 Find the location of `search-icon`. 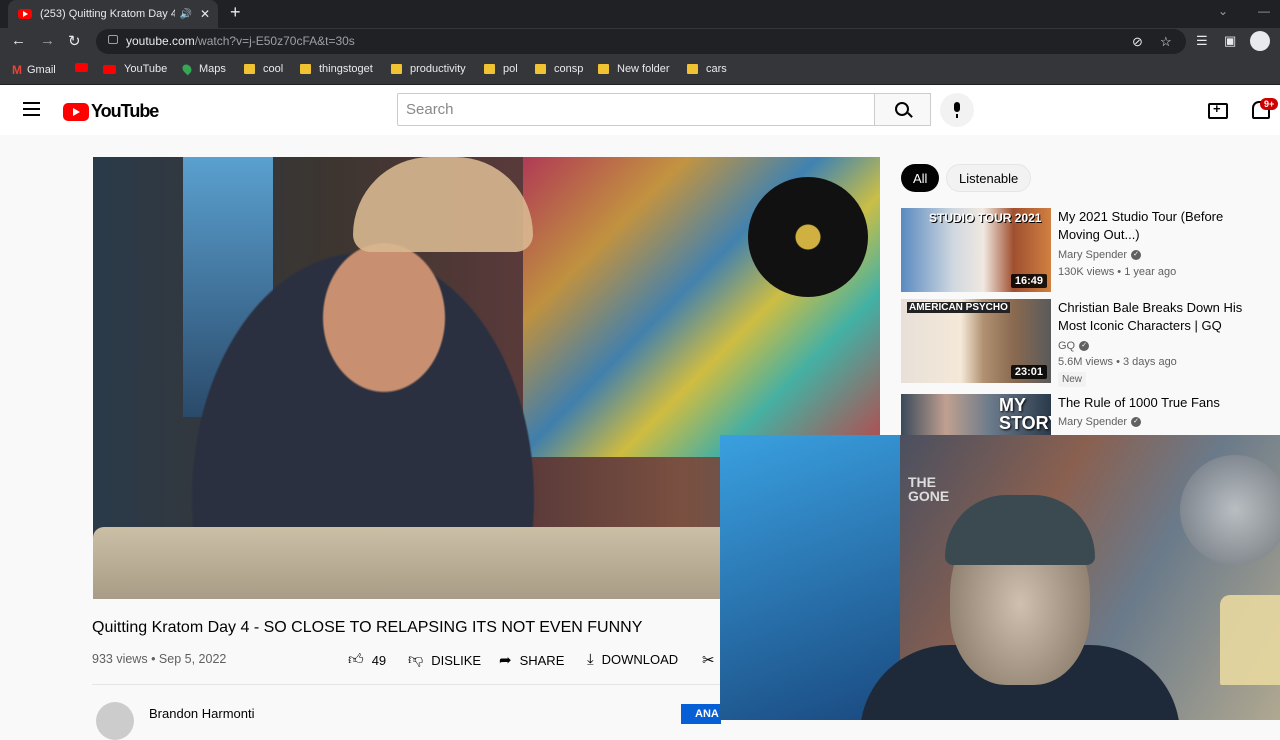

search-icon is located at coordinates (902, 109).